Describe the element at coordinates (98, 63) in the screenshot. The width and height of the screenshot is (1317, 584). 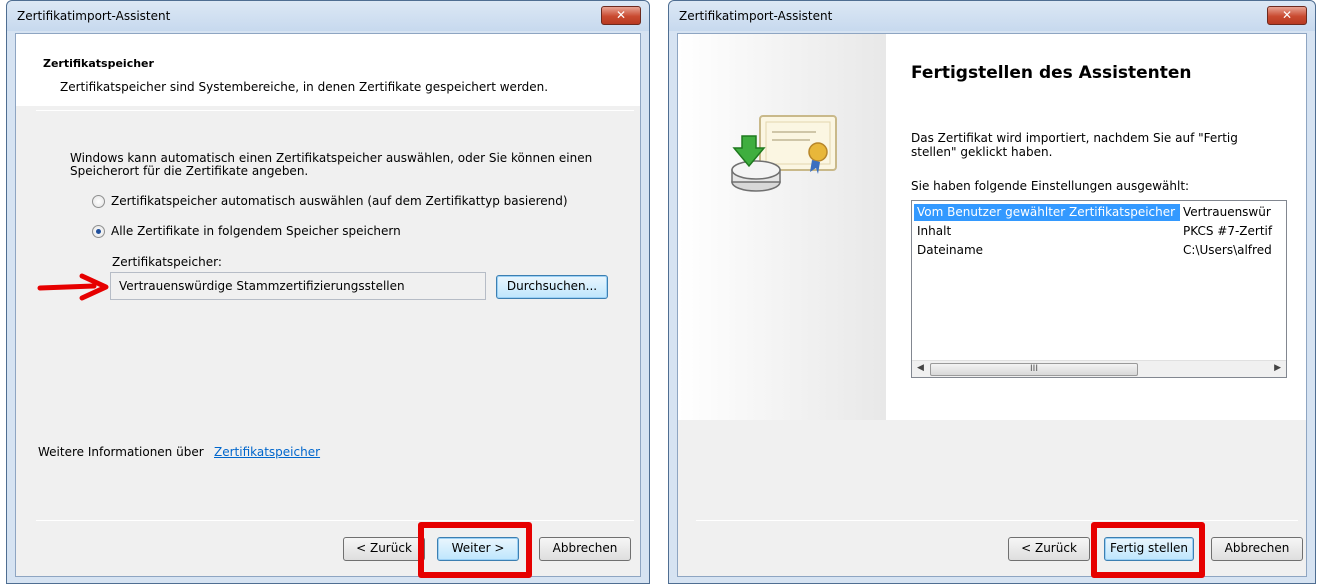
I see `page-title: Zertifikatspeicher` at that location.